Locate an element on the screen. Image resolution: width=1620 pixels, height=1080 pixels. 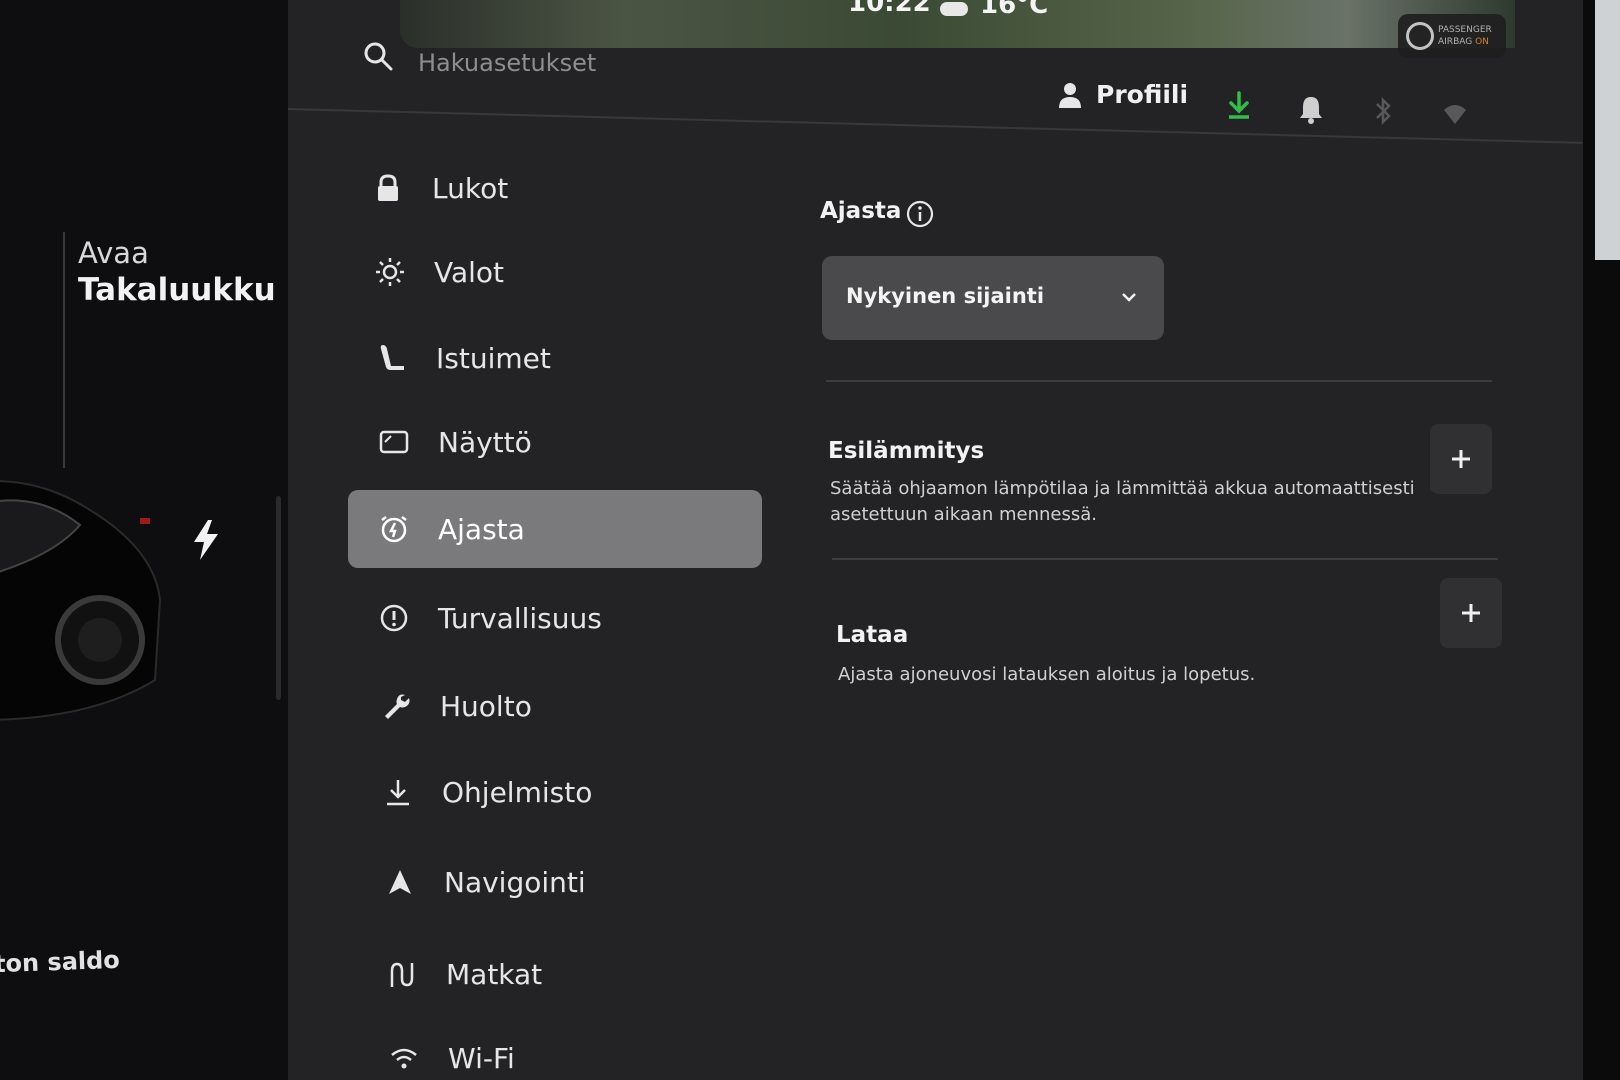
wrench-icon is located at coordinates (397, 706).